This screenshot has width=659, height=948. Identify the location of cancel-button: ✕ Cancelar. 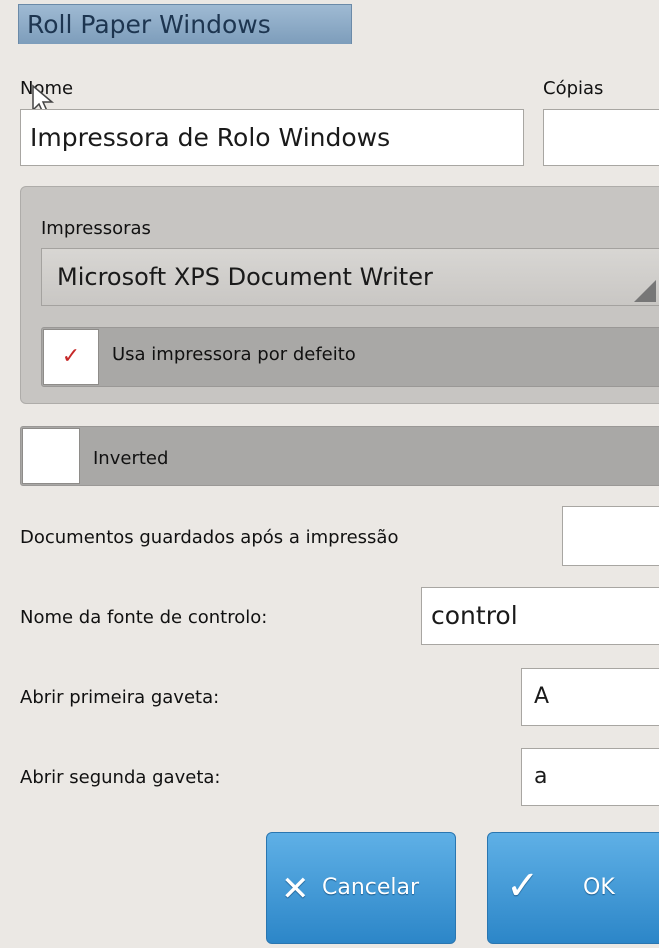
(361, 888).